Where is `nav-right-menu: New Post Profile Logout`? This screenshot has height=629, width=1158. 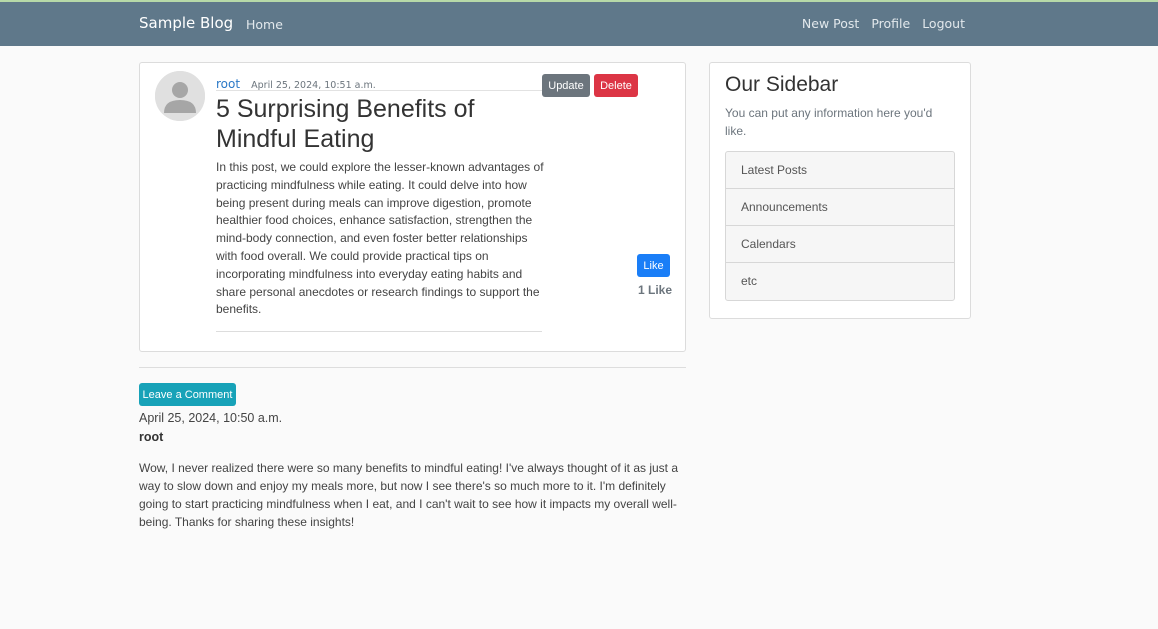
nav-right-menu: New Post Profile Logout is located at coordinates (883, 23).